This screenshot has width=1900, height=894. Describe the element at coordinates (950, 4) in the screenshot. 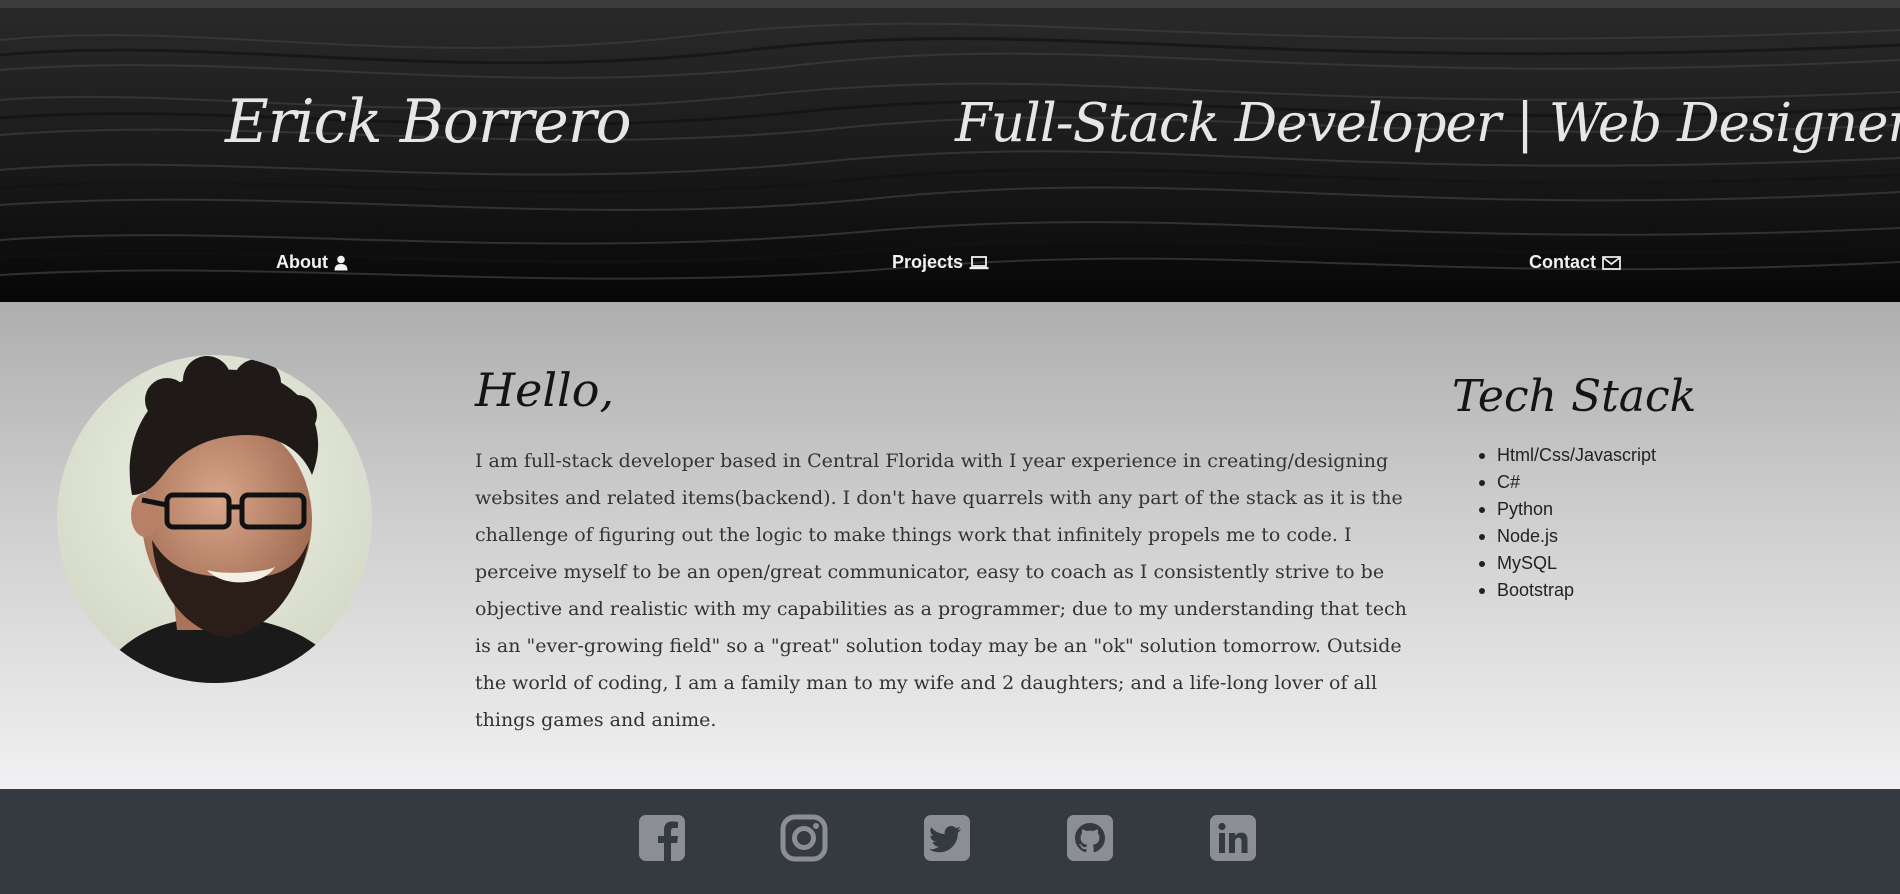

I see `top-strip` at that location.